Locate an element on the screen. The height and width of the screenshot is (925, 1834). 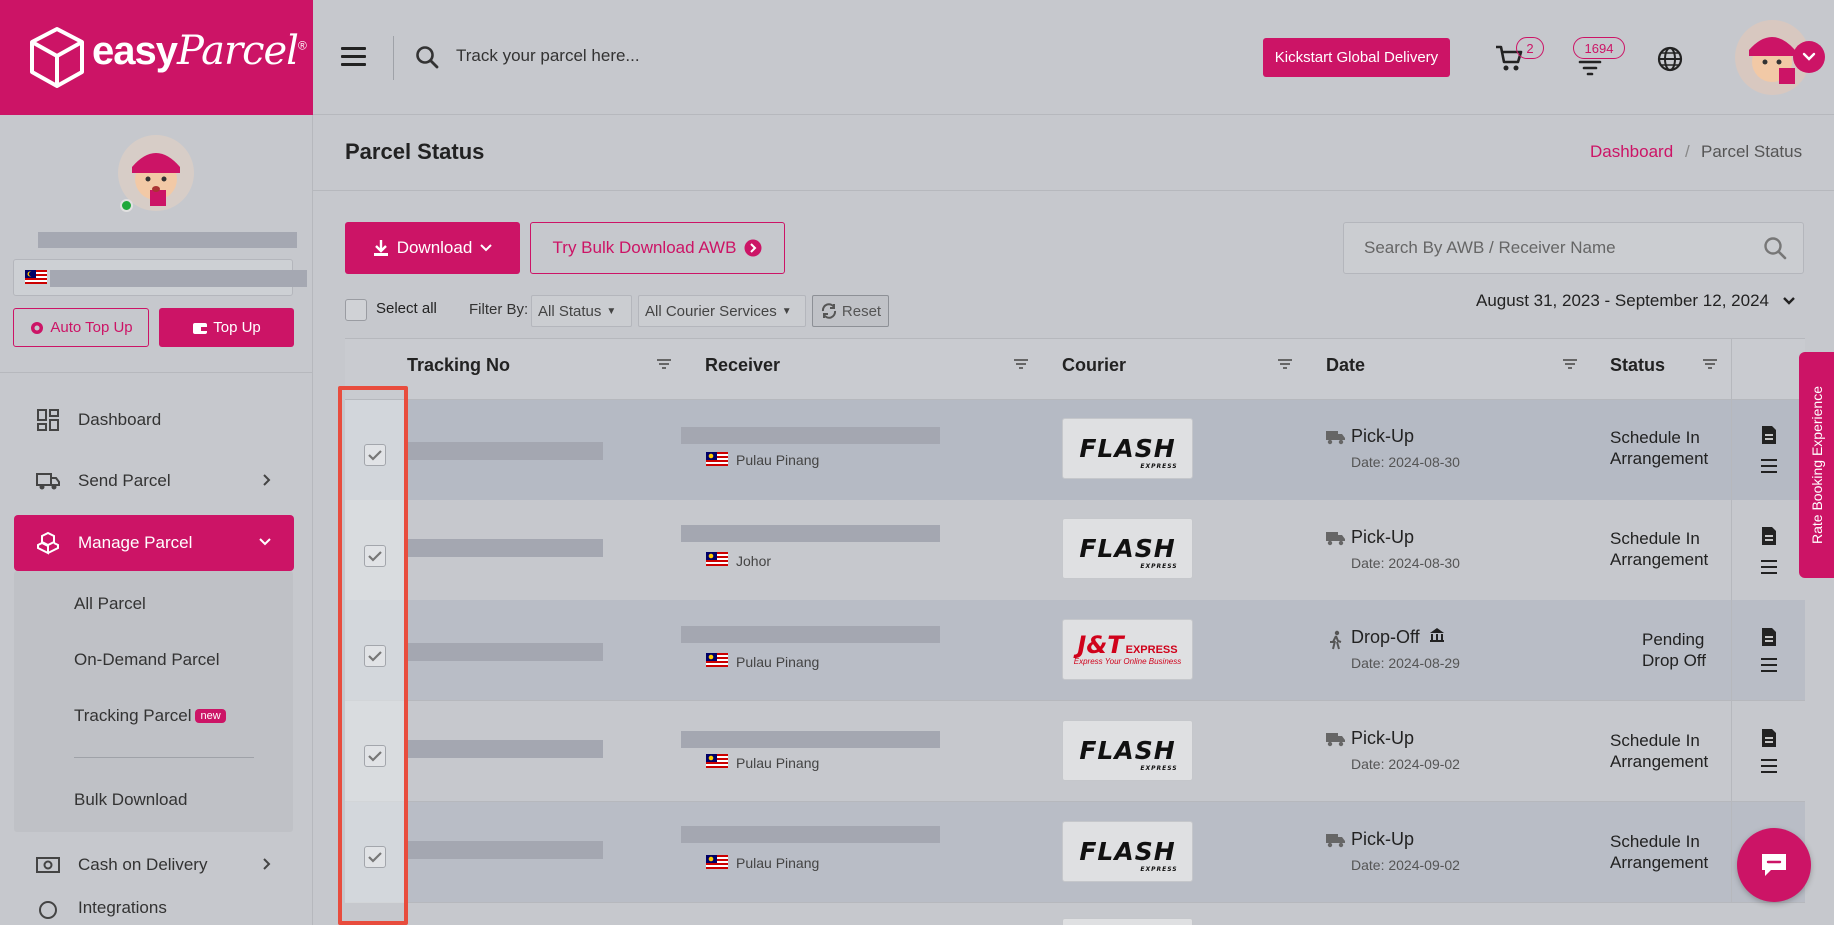
receiver-state: Johor is located at coordinates (754, 561).